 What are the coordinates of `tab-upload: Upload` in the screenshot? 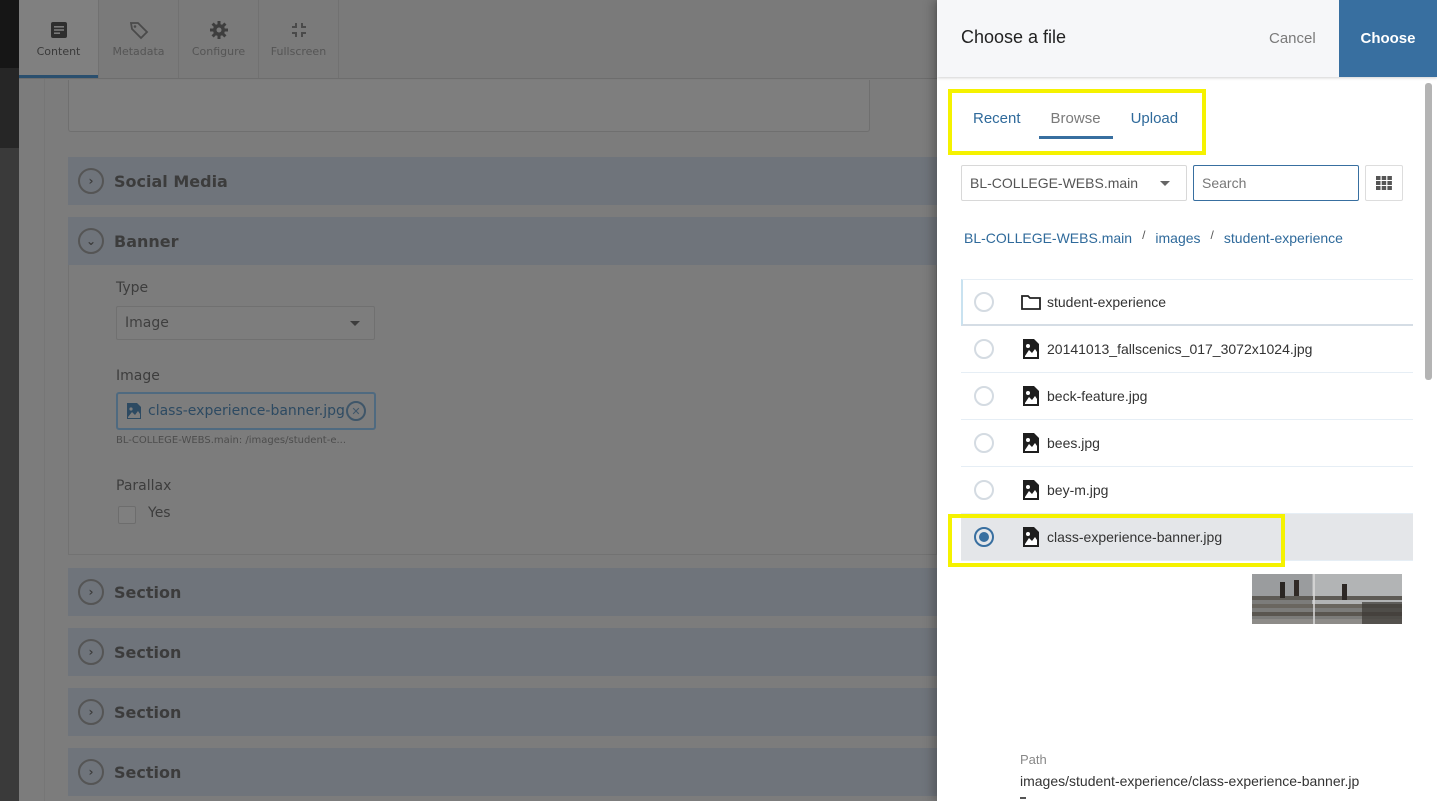 It's located at (1155, 119).